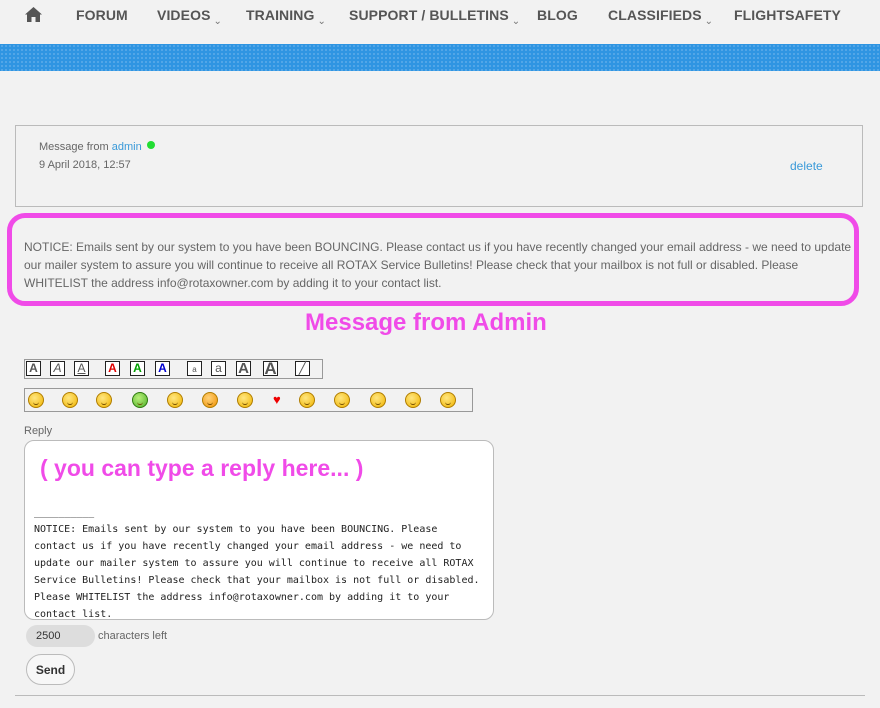 The height and width of the screenshot is (708, 880). I want to click on message-header-box, so click(439, 166).